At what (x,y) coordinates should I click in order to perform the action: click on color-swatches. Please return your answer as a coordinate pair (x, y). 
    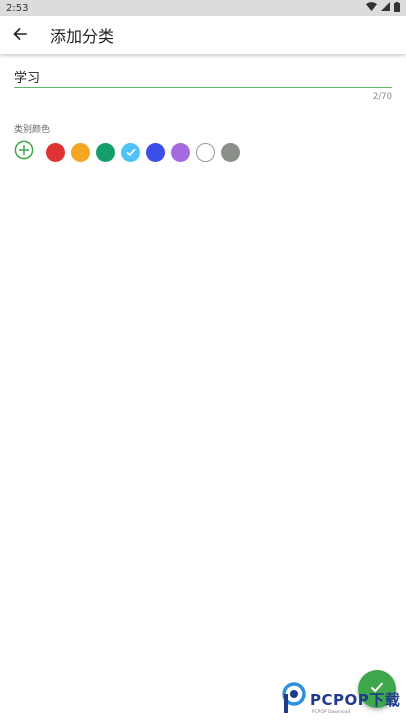
    Looking at the image, I should click on (146, 152).